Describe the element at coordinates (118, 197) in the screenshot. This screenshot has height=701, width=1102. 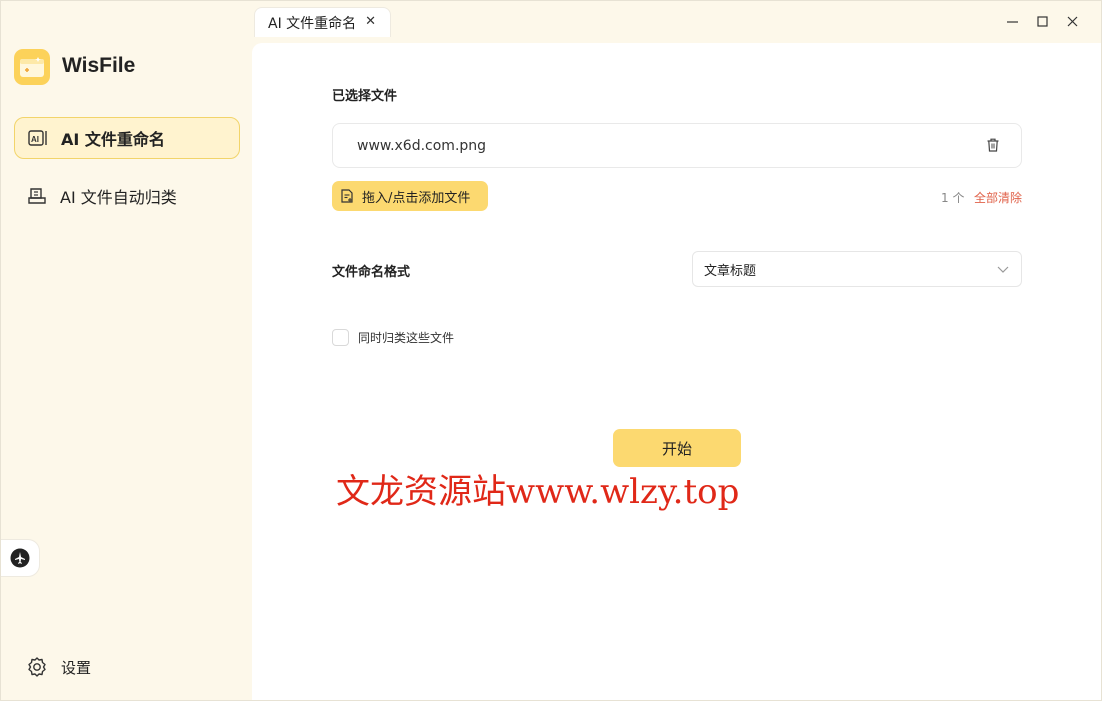
I see `sidebar-item-label: AI 文件自动归类` at that location.